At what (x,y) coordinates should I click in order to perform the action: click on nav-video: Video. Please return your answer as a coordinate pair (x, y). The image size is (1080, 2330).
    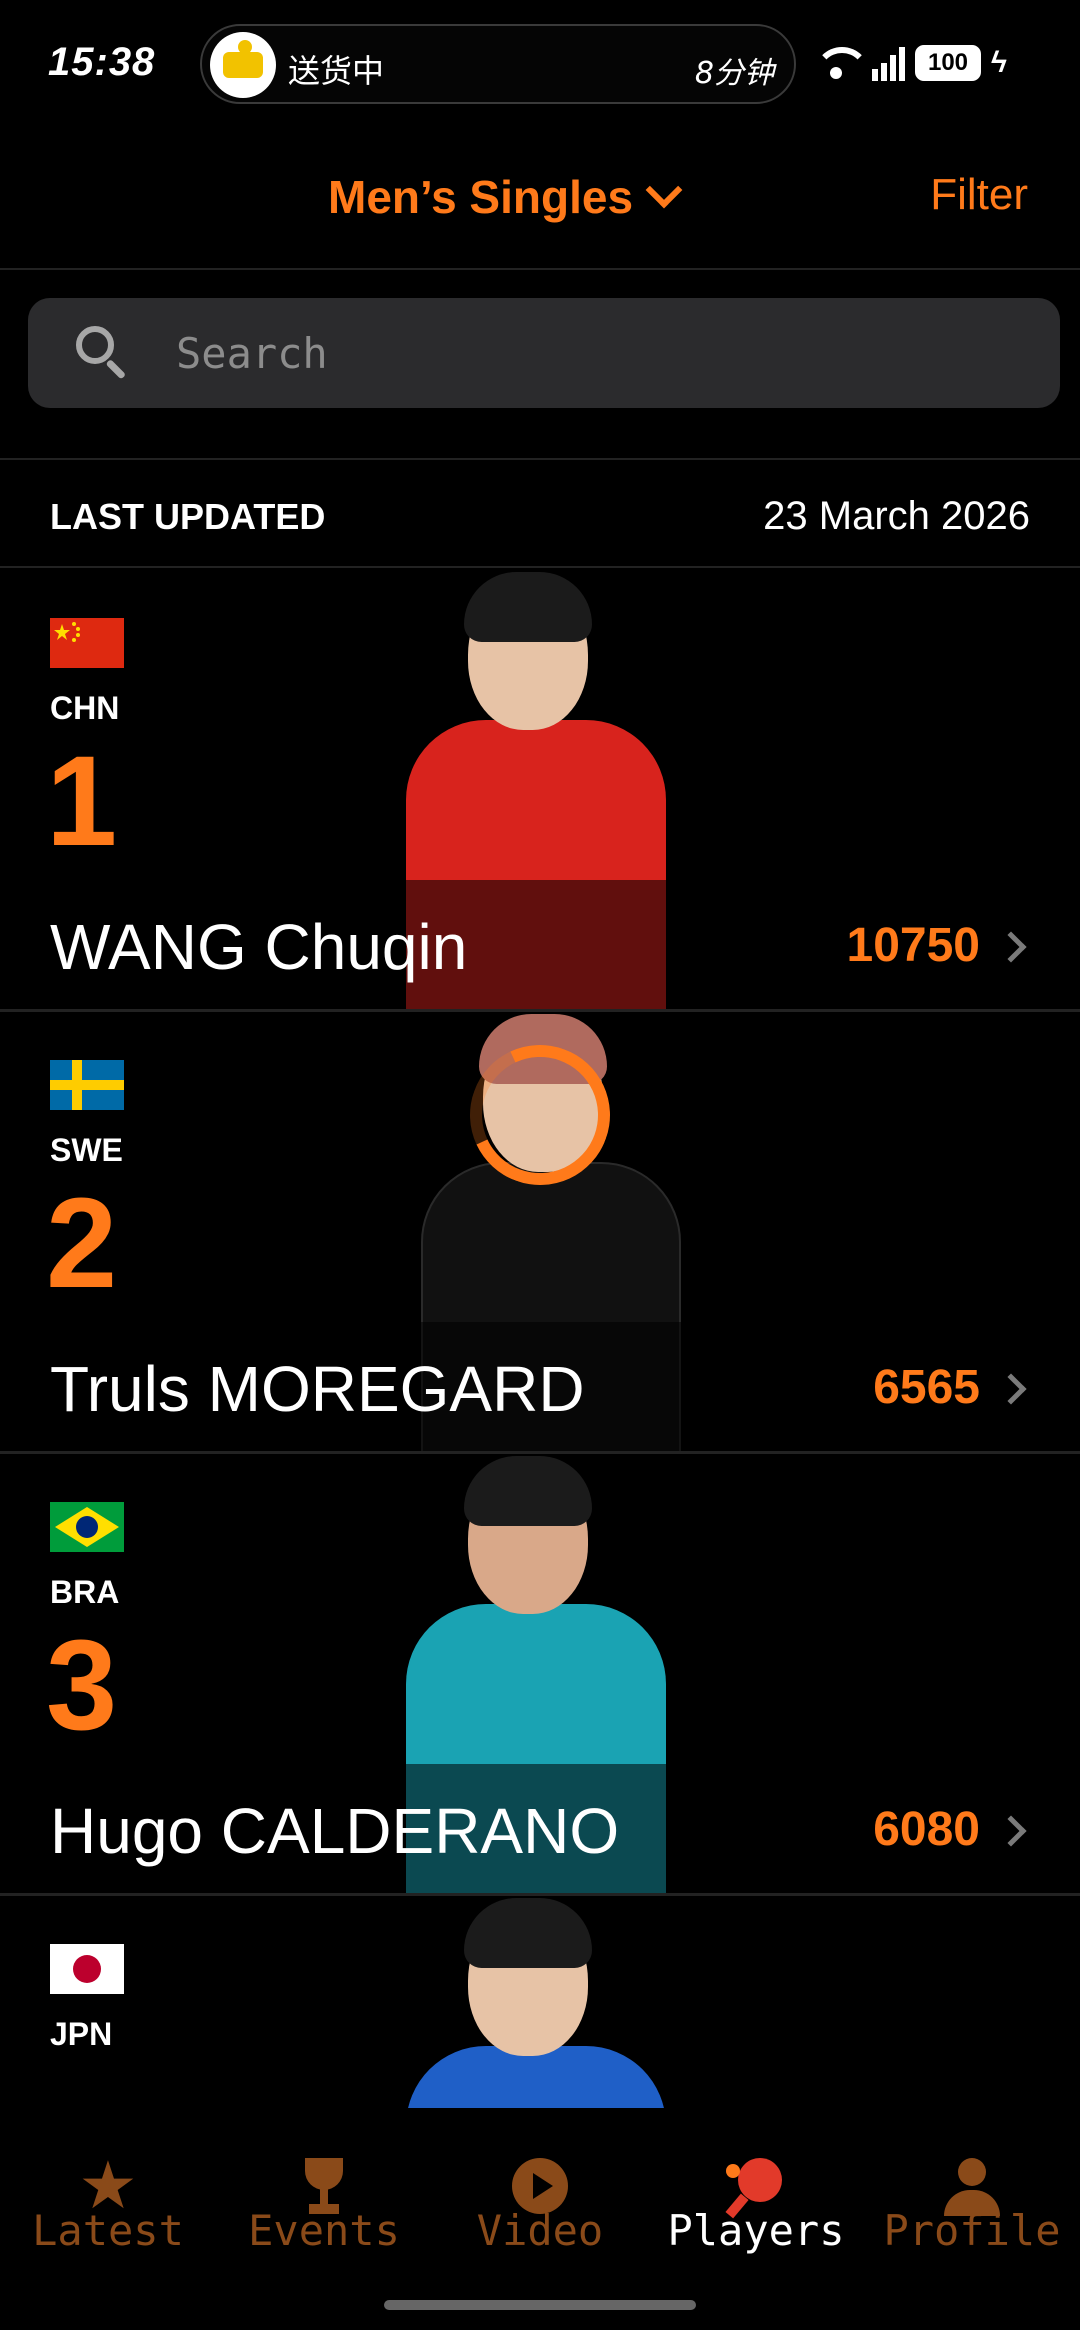
    Looking at the image, I should click on (540, 2219).